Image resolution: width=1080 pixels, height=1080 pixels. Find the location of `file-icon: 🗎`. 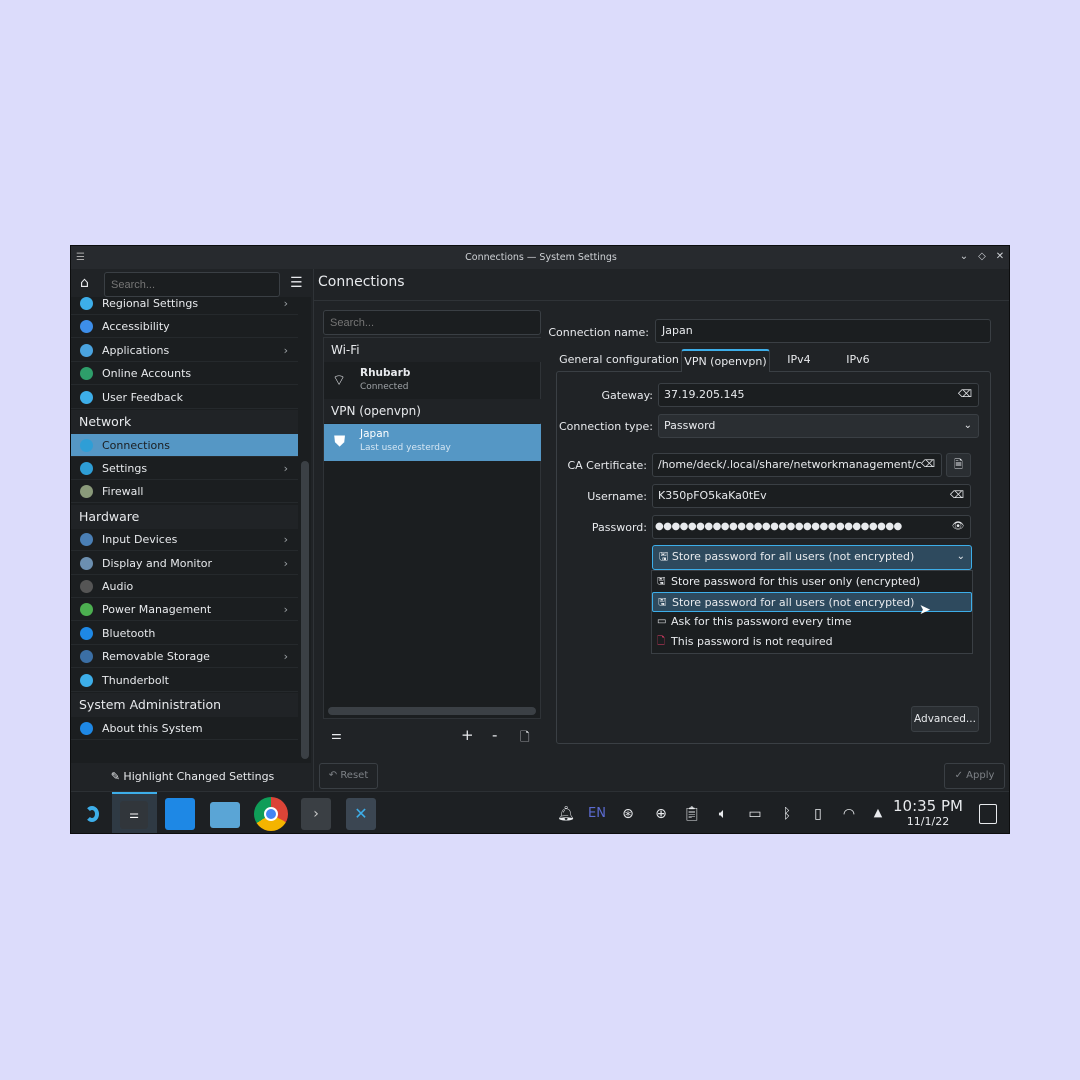

file-icon: 🗎 is located at coordinates (958, 464).